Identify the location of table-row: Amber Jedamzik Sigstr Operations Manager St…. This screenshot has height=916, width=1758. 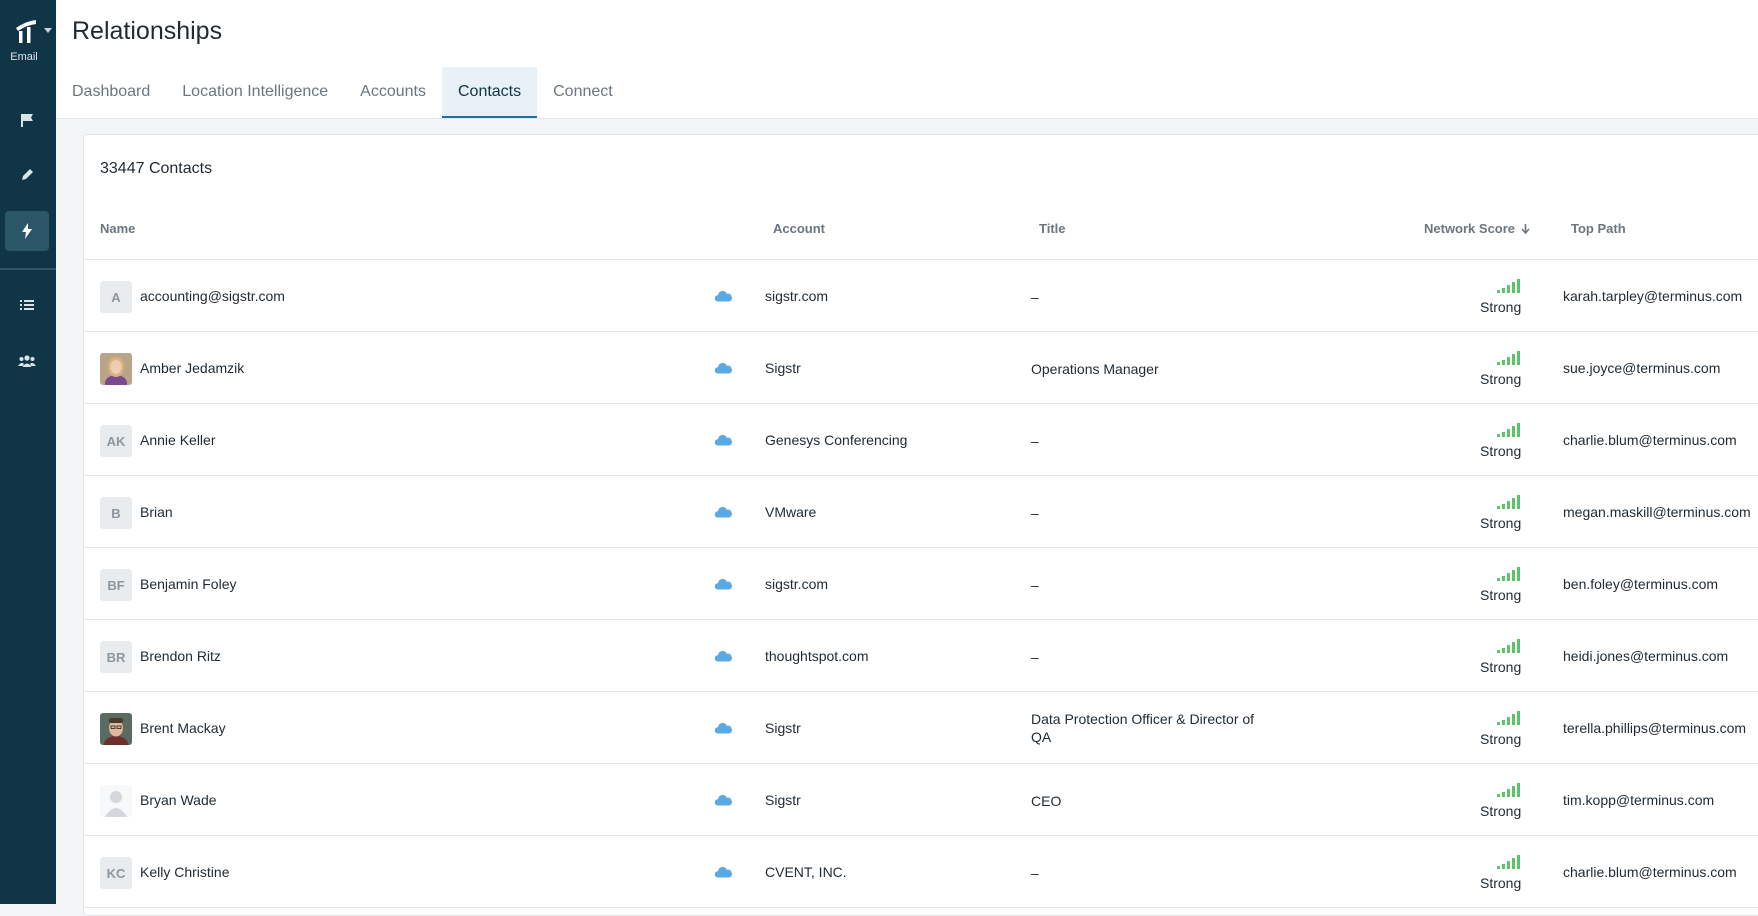
(921, 368).